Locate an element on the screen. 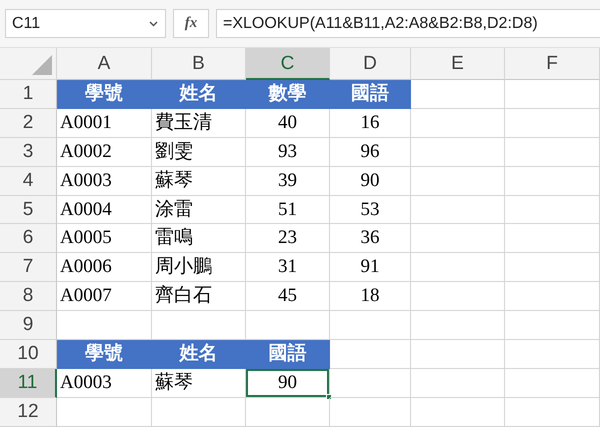 This screenshot has height=427, width=600. row-header: 11 is located at coordinates (28, 383).